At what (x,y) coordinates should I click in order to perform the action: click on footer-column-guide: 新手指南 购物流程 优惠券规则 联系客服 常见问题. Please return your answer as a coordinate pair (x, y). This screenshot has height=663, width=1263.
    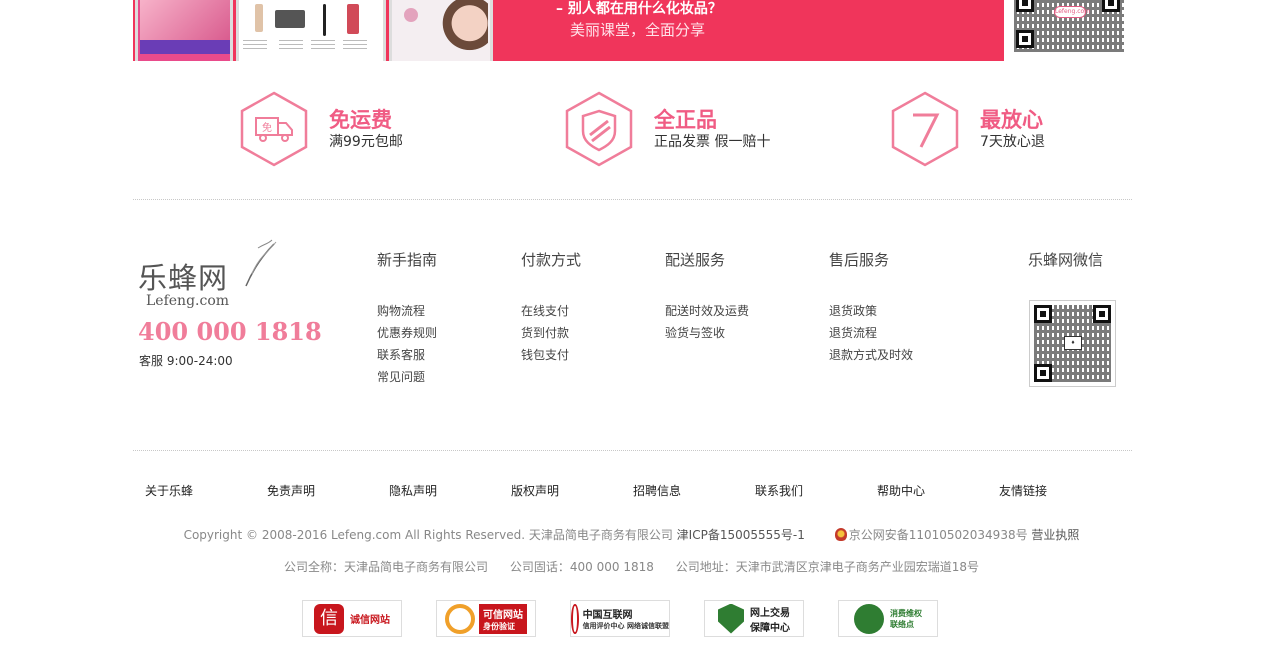
    Looking at the image, I should click on (407, 318).